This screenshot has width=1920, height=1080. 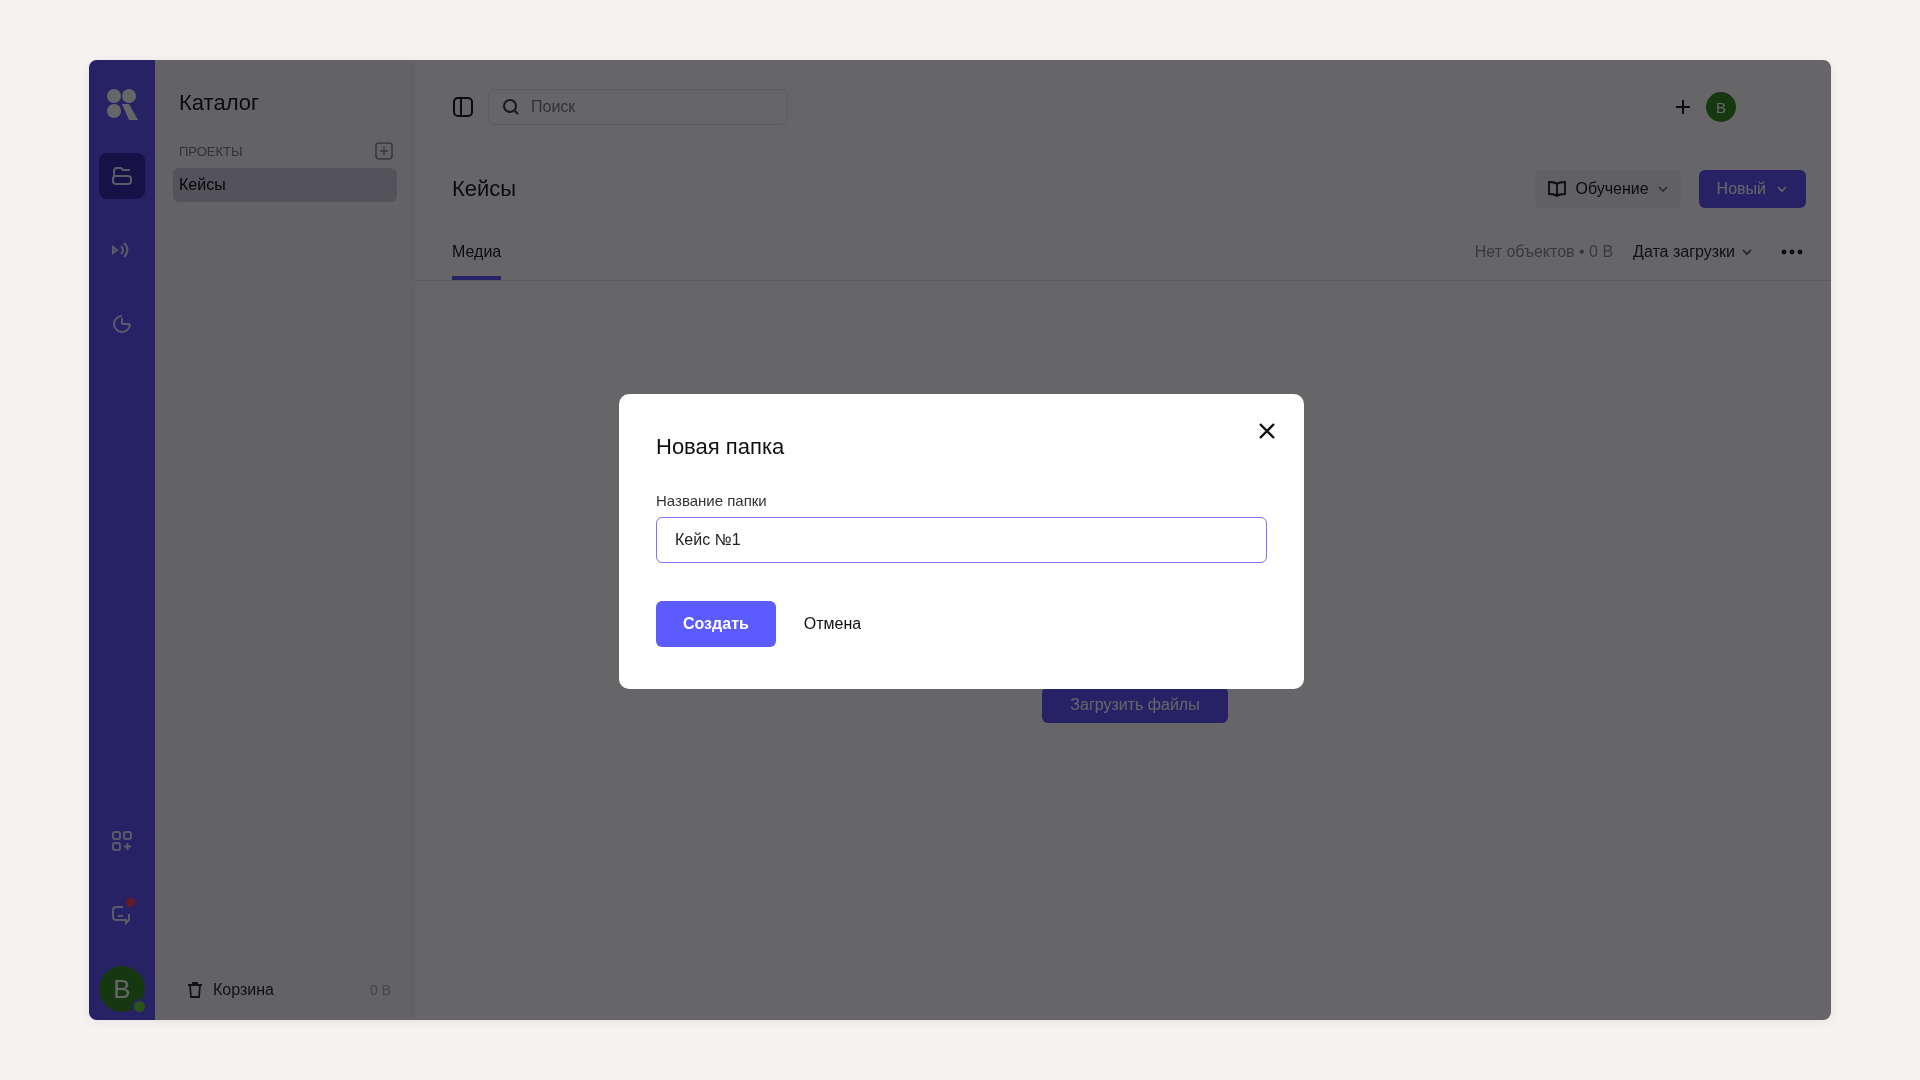 I want to click on more-icon, so click(x=1792, y=252).